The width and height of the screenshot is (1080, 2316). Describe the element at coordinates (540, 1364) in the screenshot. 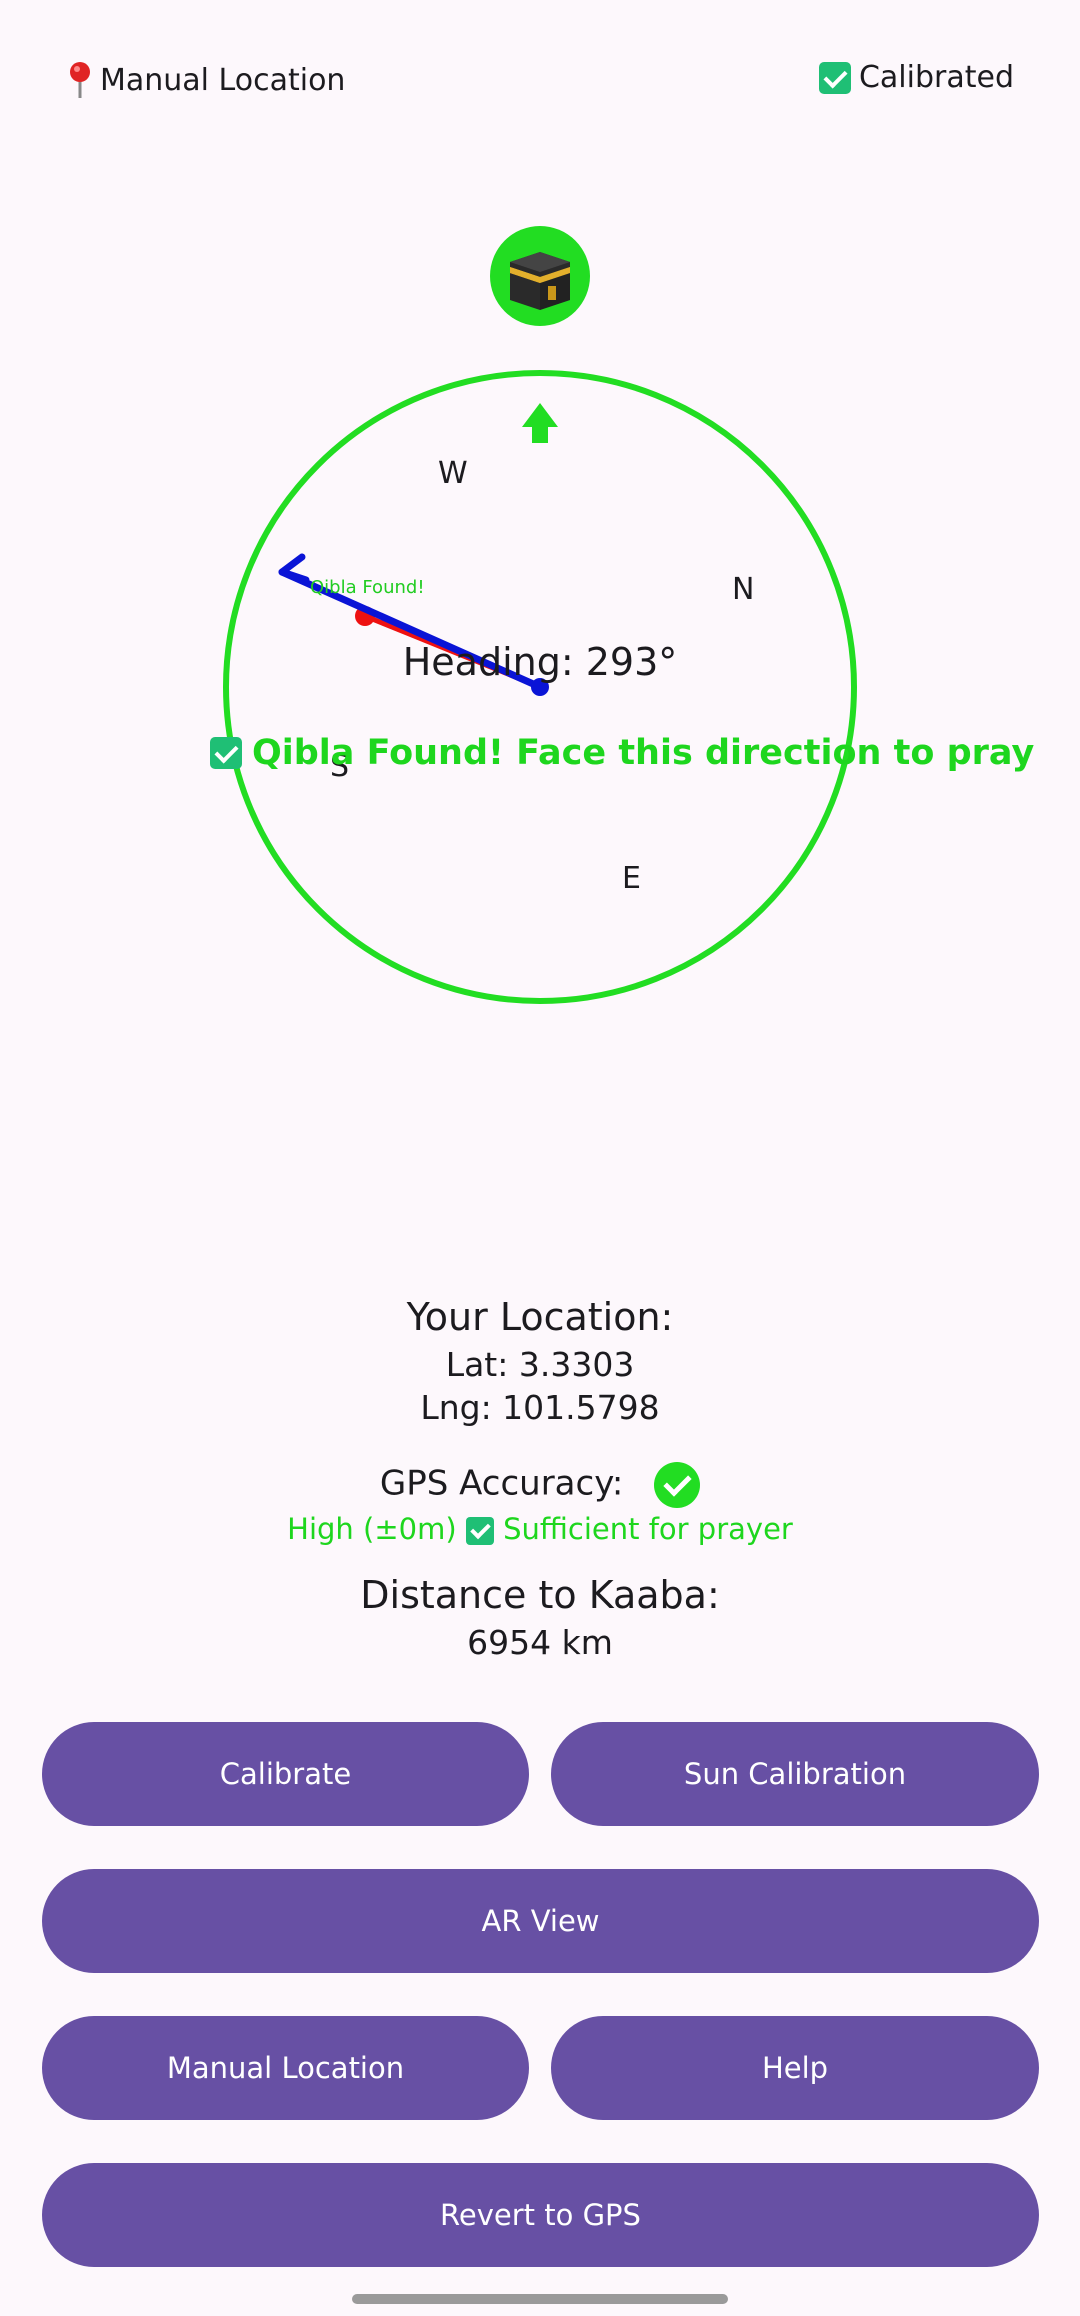

I see `latitude-value: Lat: 3.3303` at that location.